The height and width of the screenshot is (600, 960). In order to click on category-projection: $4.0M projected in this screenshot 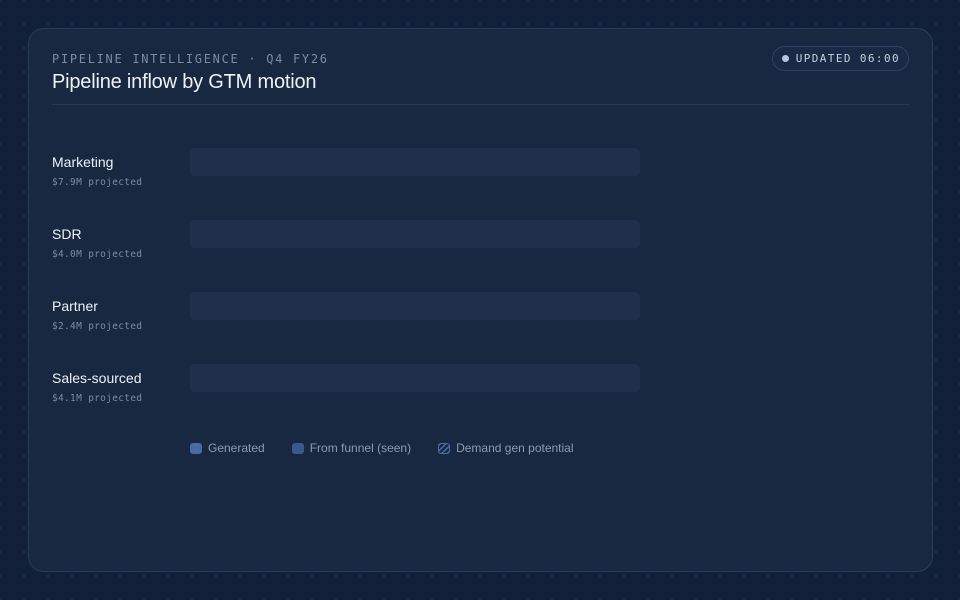, I will do `click(97, 254)`.